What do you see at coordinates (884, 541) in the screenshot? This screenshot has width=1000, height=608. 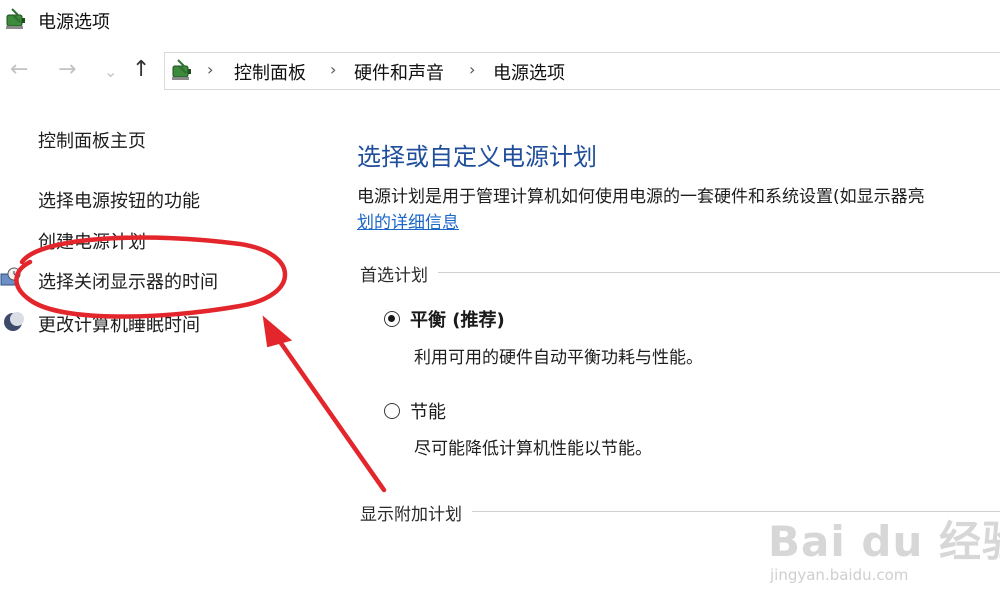 I see `baidu-watermark-logo: Bai du 经验` at bounding box center [884, 541].